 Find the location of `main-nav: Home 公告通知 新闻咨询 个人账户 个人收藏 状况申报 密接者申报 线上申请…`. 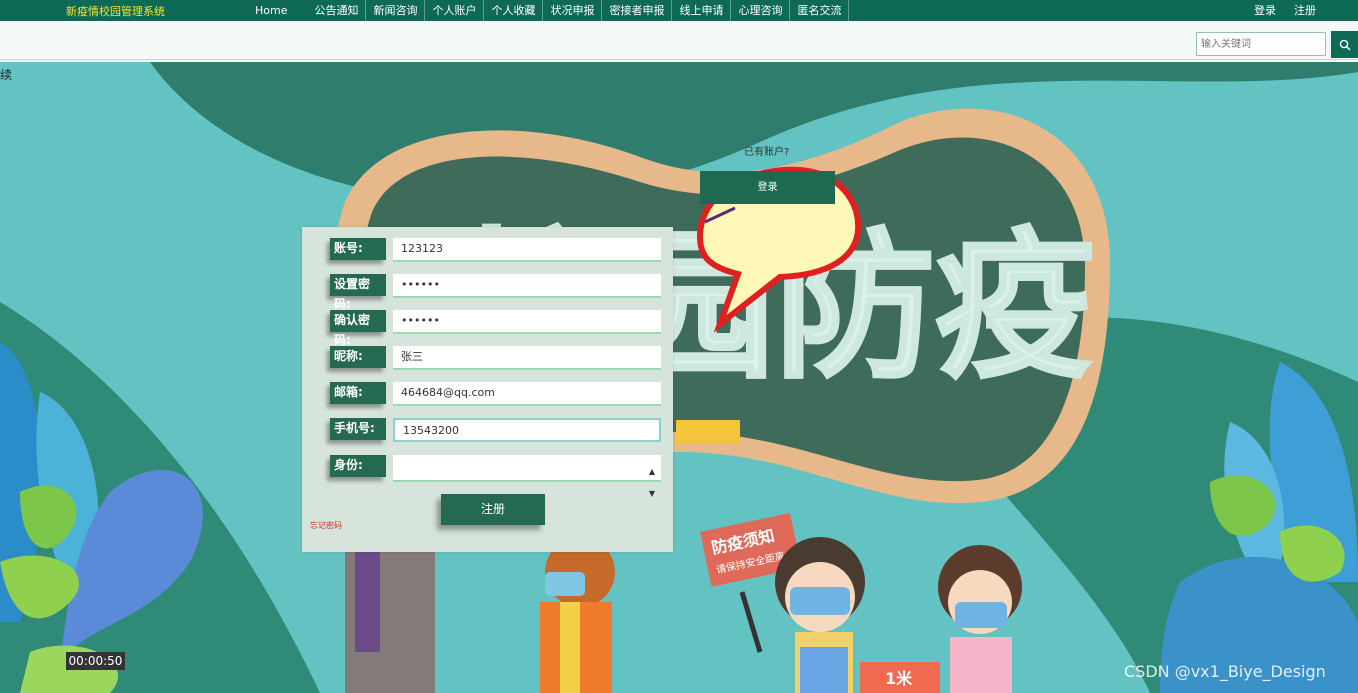

main-nav: Home 公告通知 新闻咨询 个人账户 个人收藏 状况申报 密接者申报 线上申请… is located at coordinates (547, 10).